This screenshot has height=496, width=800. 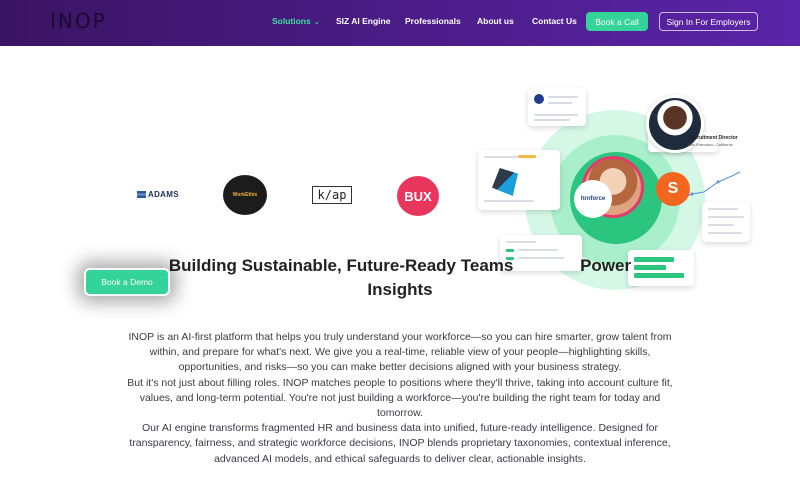 I want to click on nav-siz-ai-engine: SIZ AI Engine, so click(x=363, y=21).